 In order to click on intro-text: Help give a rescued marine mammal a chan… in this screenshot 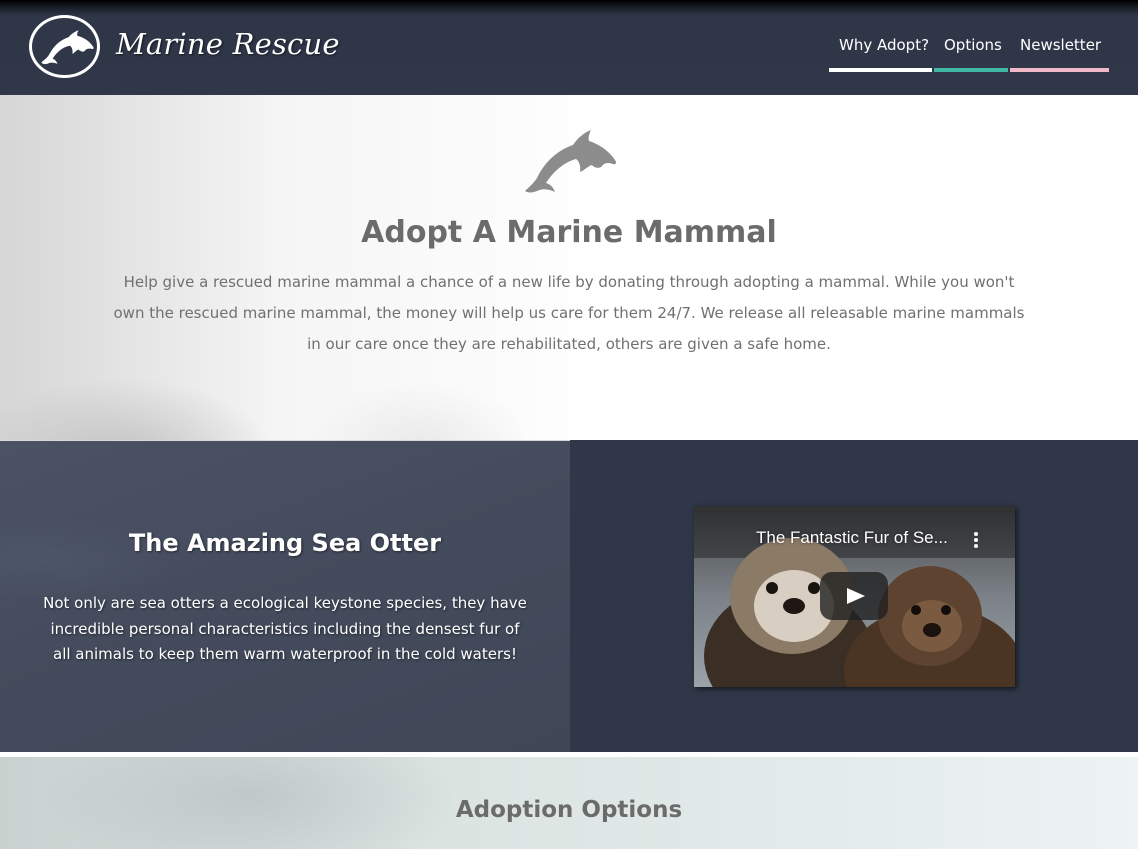, I will do `click(569, 313)`.